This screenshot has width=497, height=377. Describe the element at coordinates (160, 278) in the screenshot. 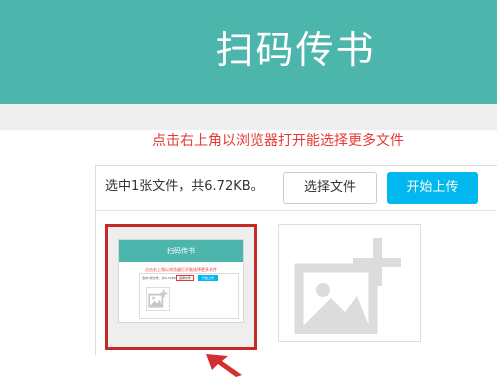

I see `thumbnail-status: 选中1张文件，共6.72KB。` at that location.